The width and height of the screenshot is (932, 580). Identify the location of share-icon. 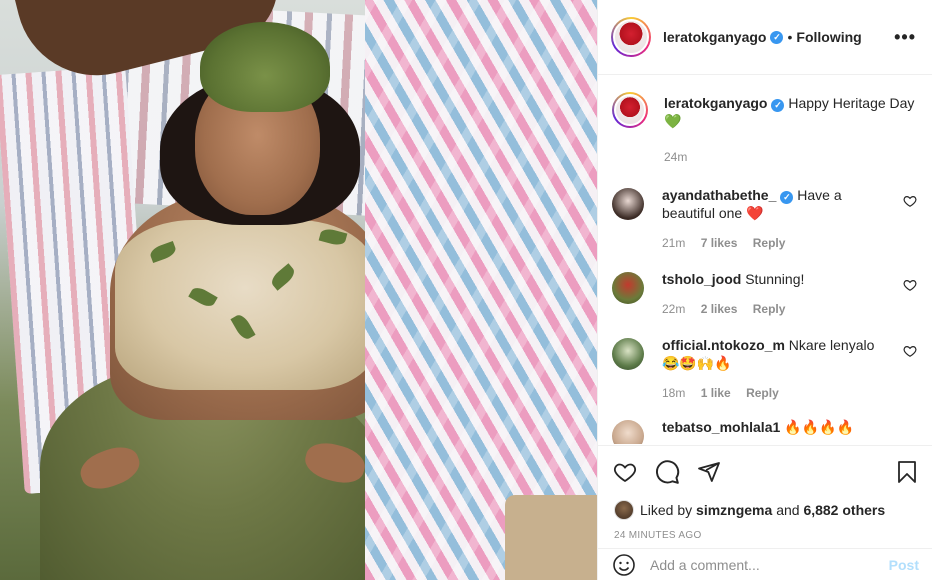
(709, 472).